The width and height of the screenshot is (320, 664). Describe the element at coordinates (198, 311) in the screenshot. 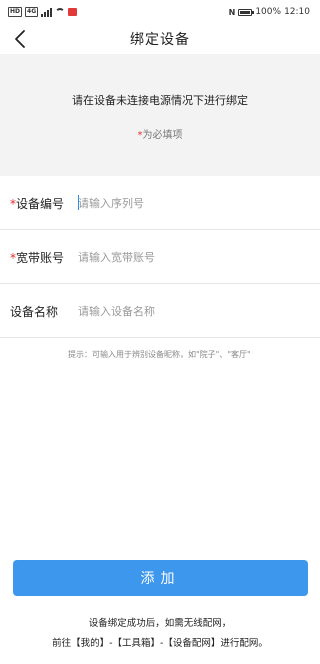

I see `device-name-input` at that location.